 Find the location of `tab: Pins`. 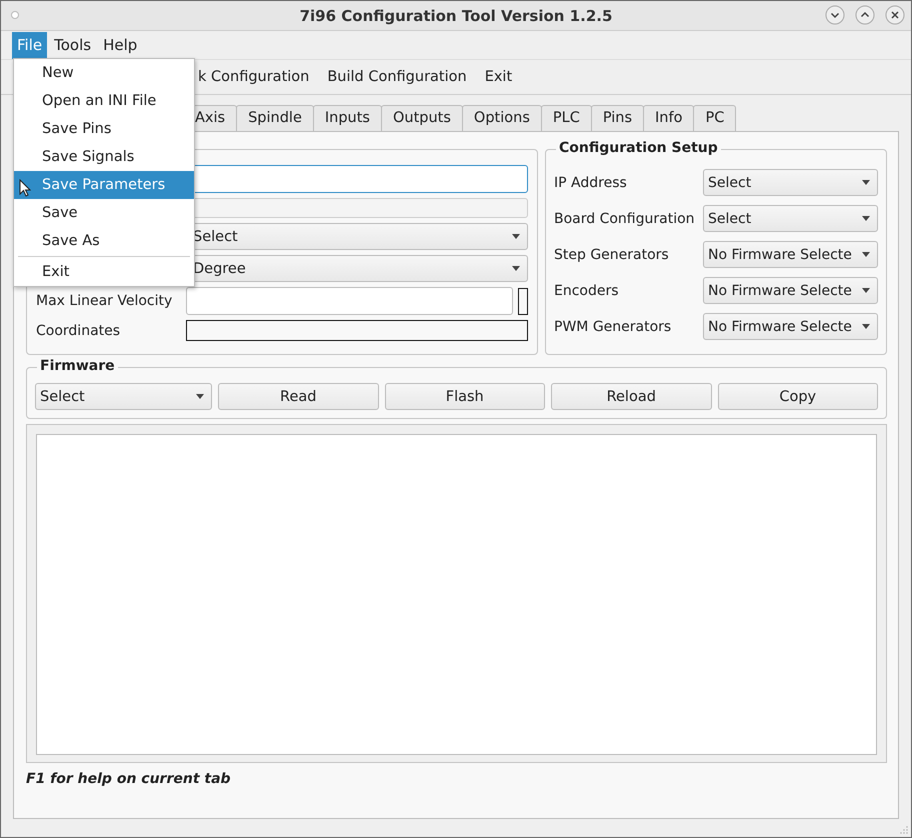

tab: Pins is located at coordinates (617, 118).